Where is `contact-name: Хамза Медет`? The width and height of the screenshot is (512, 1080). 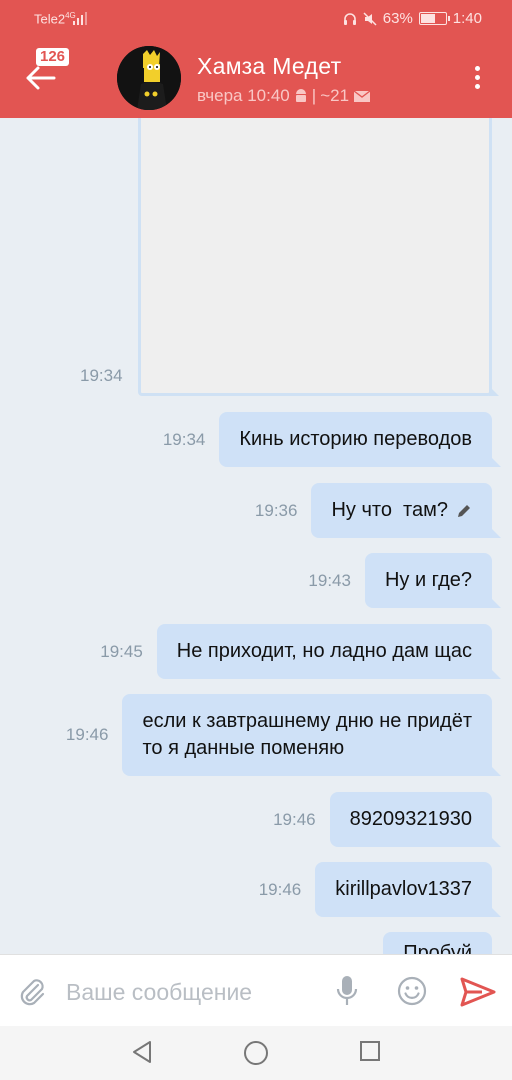
contact-name: Хамза Медет is located at coordinates (269, 66).